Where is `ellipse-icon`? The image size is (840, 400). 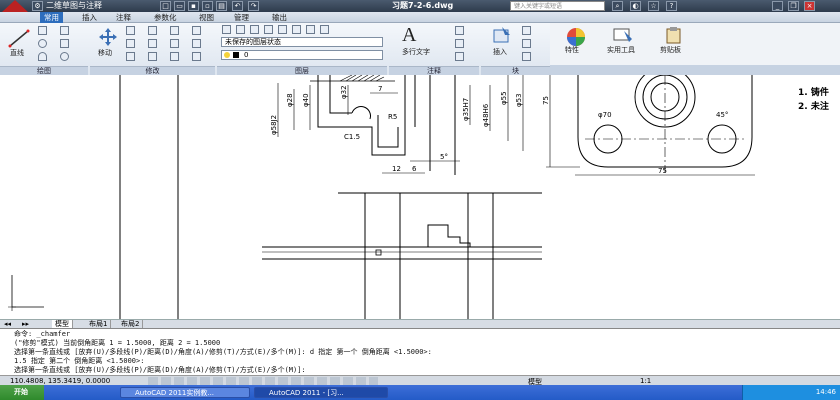
ellipse-icon is located at coordinates (64, 56).